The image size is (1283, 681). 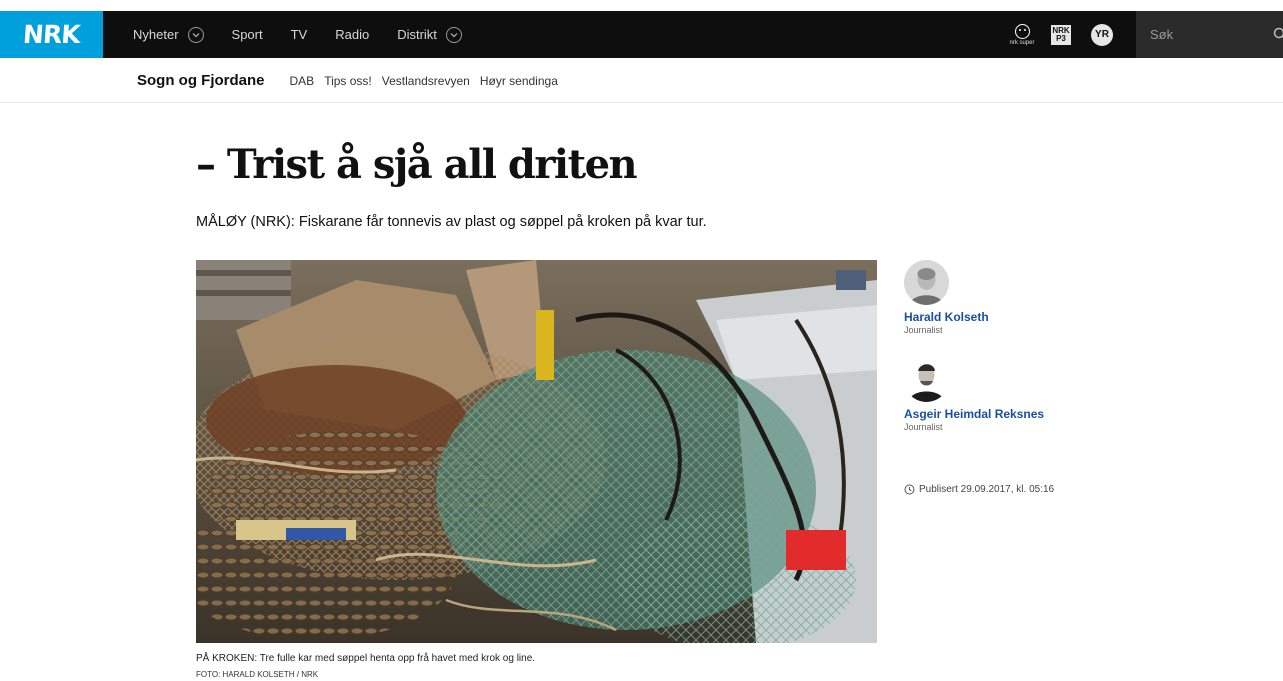 What do you see at coordinates (1054, 317) in the screenshot?
I see `author-name: Harald Kolseth` at bounding box center [1054, 317].